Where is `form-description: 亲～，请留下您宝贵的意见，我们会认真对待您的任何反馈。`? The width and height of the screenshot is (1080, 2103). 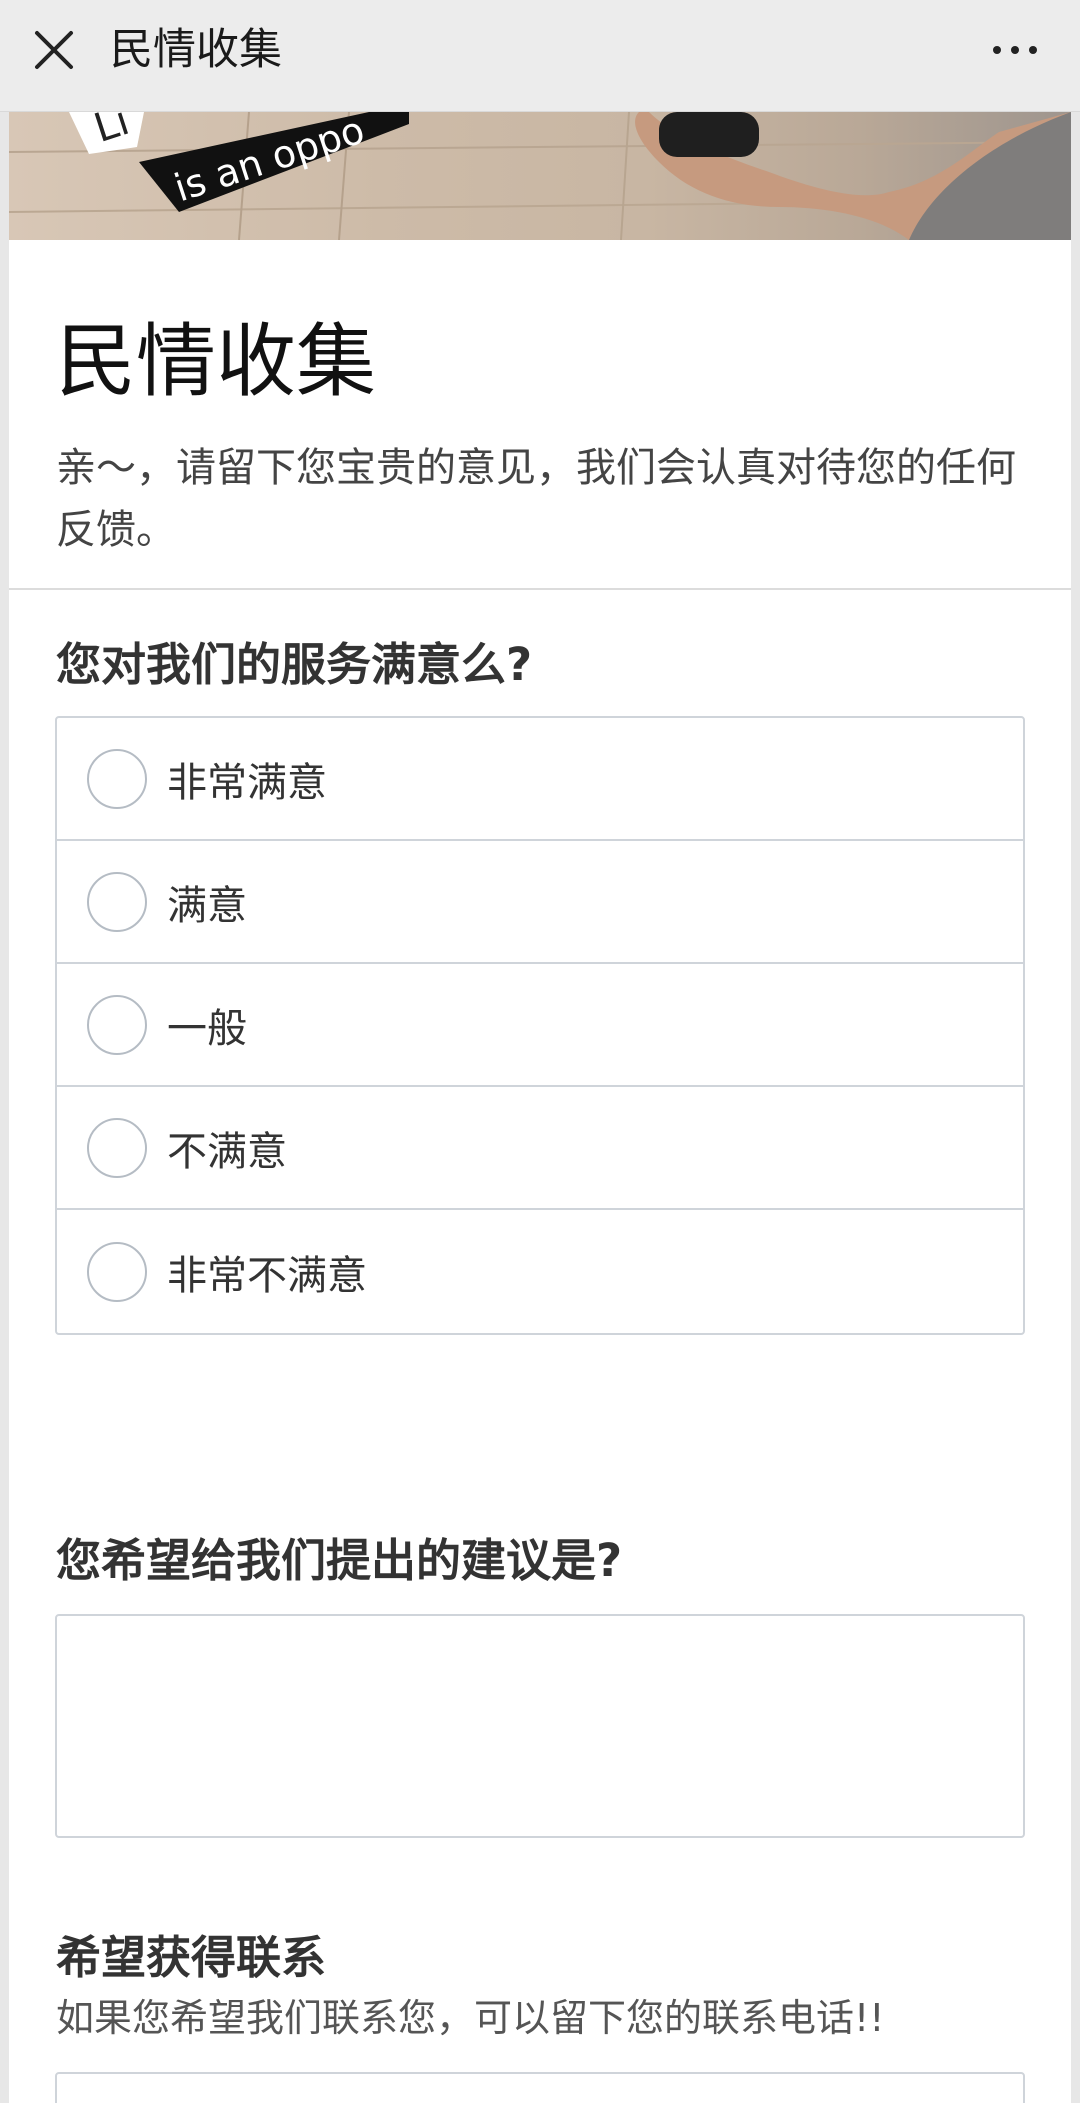
form-description: 亲～，请留下您宝贵的意见，我们会认真对待您的任何反馈。 is located at coordinates (536, 499).